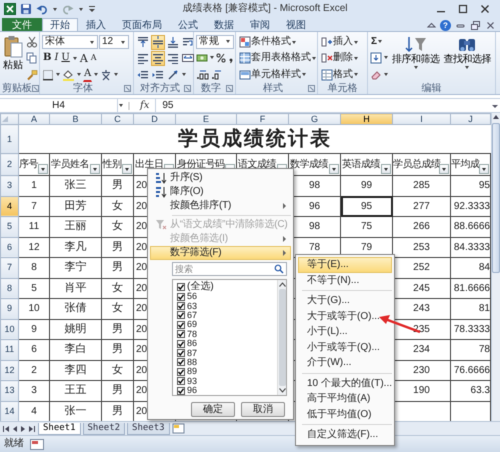  What do you see at coordinates (15, 428) in the screenshot?
I see `previous-sheet-icon` at bounding box center [15, 428].